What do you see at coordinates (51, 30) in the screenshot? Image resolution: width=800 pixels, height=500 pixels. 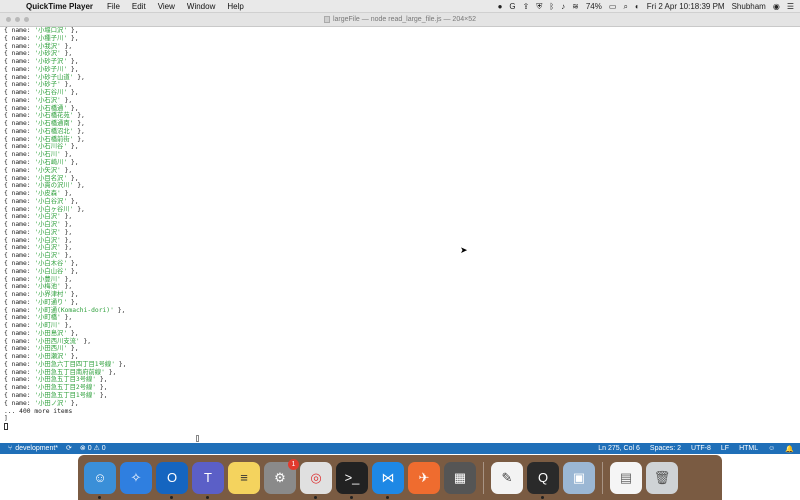 I see `string-value: '小堰口沢'` at bounding box center [51, 30].